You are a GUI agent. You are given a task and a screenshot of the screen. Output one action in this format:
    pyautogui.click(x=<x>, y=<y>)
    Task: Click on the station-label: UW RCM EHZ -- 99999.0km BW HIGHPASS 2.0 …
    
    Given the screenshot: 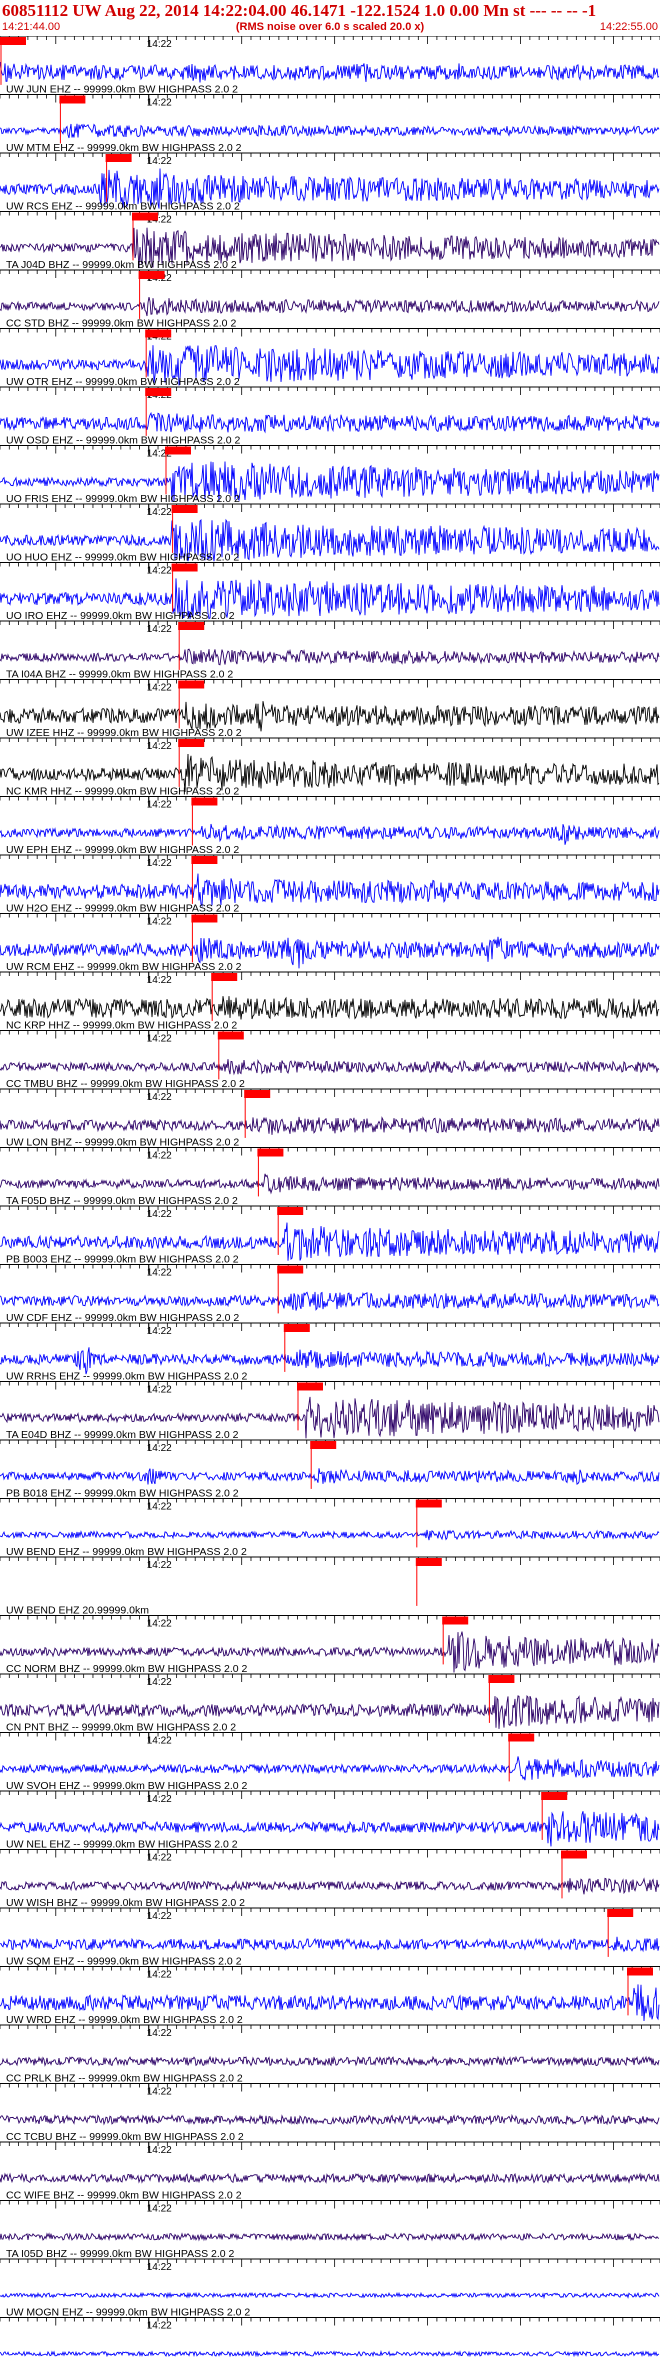 What is the action you would take?
    pyautogui.click(x=124, y=967)
    